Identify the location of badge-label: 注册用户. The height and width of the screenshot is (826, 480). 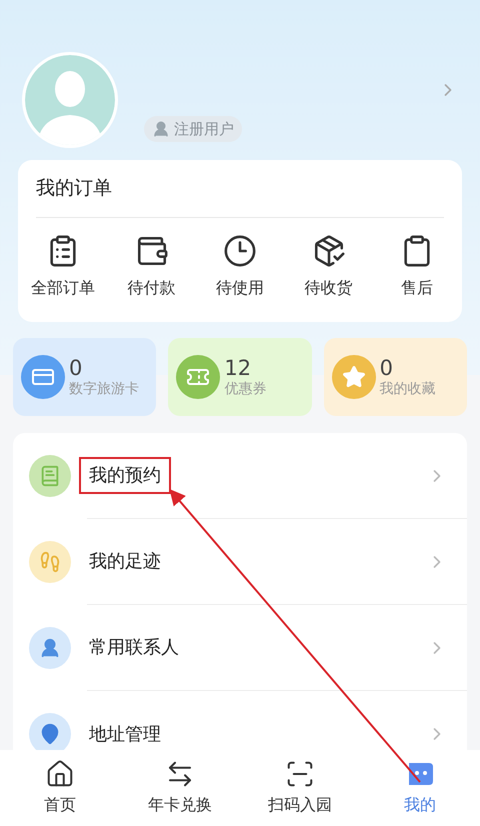
(204, 129).